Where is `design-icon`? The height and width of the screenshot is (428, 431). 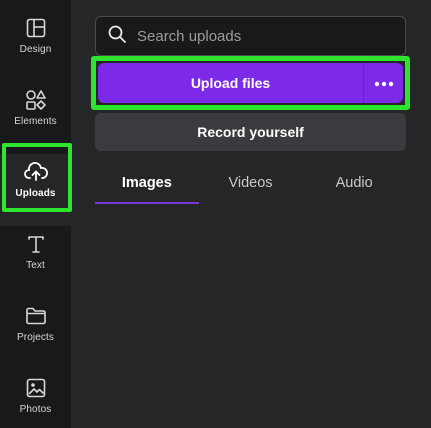
design-icon is located at coordinates (36, 28).